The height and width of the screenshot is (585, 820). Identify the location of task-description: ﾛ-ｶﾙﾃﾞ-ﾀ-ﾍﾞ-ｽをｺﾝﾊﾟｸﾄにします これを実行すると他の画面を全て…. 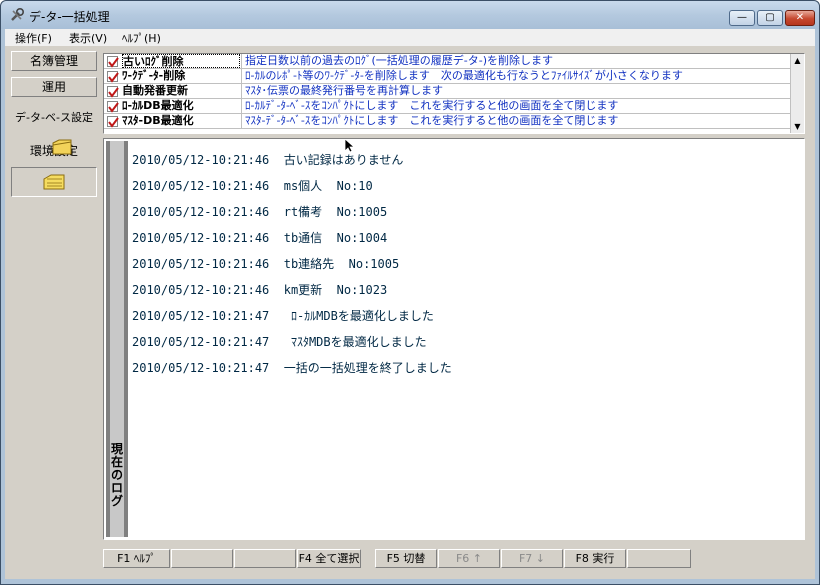
(515, 106).